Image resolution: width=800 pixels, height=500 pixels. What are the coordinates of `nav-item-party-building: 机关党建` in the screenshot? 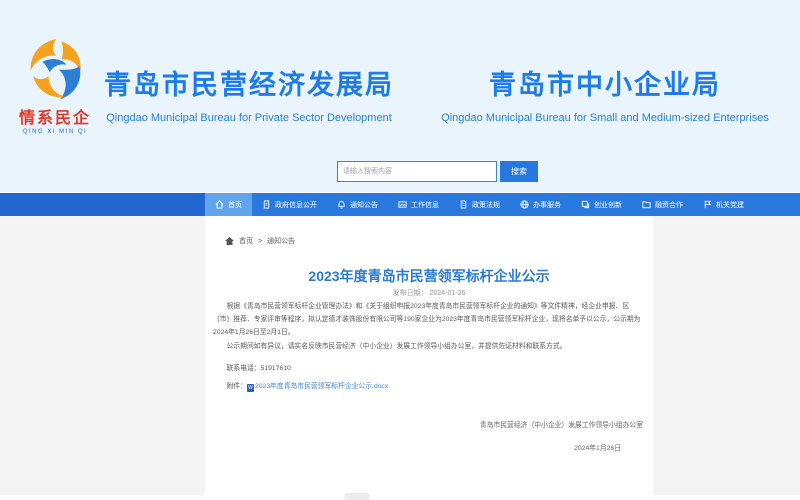 It's located at (723, 204).